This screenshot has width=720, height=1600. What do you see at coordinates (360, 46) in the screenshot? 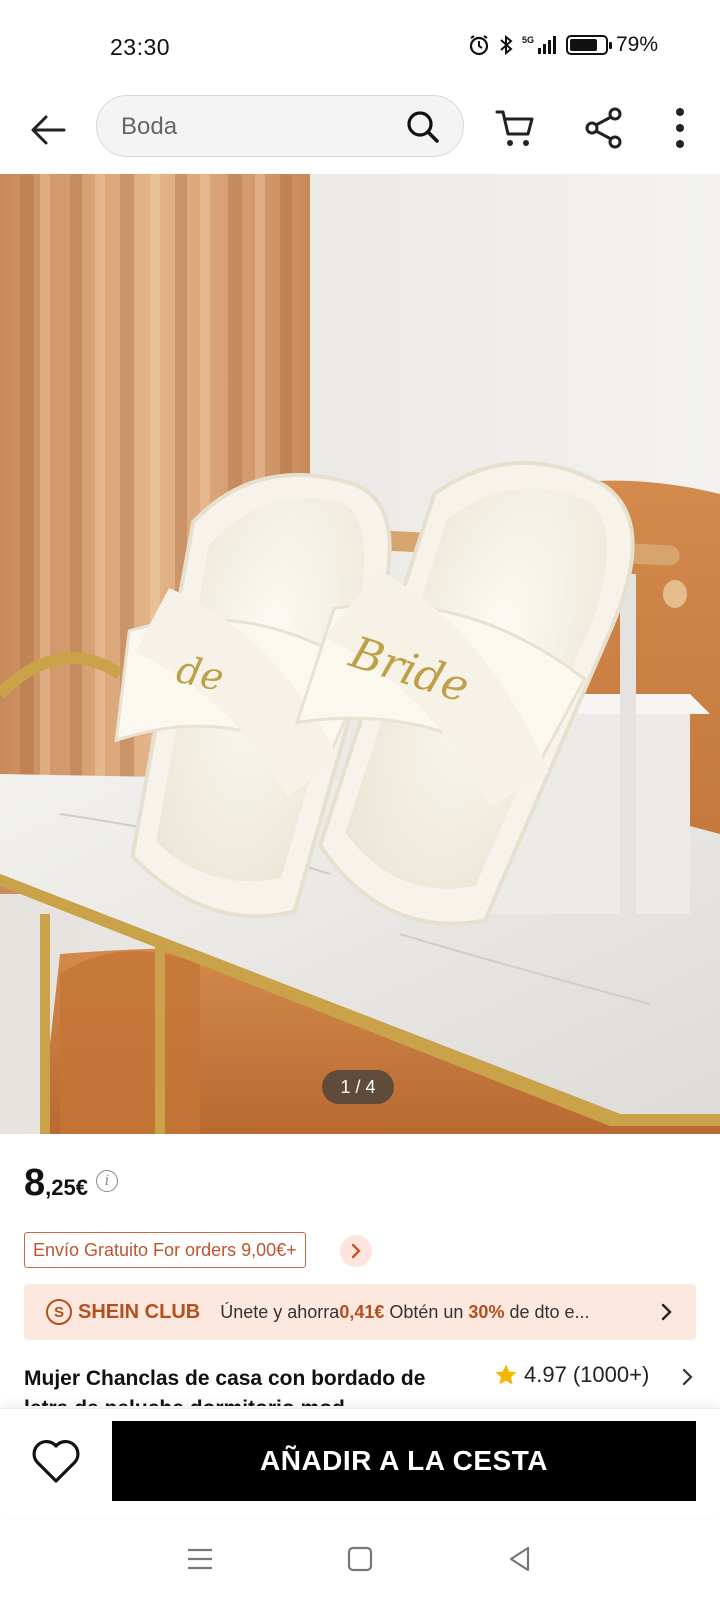
I see `status-bar: 23:30 5G 79%` at bounding box center [360, 46].